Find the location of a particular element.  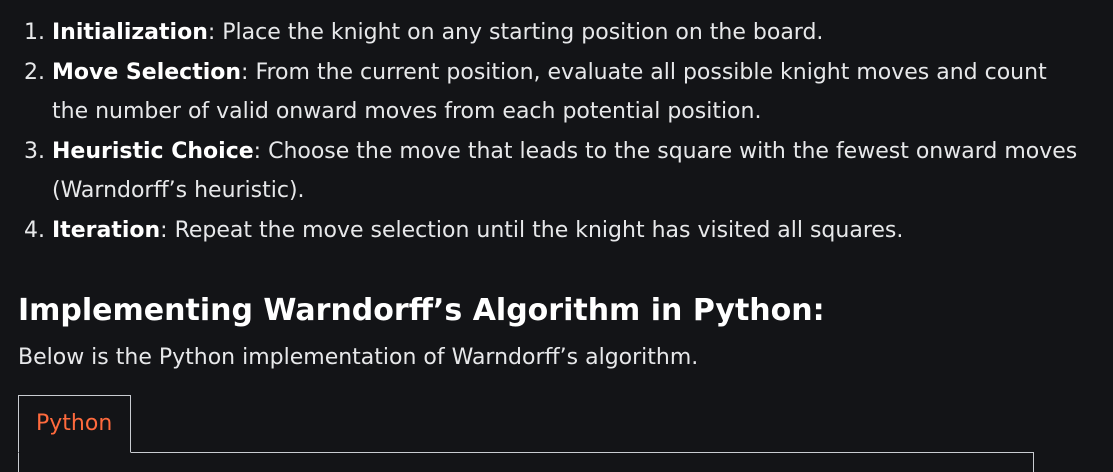

code-tab-label: Python is located at coordinates (74, 423).